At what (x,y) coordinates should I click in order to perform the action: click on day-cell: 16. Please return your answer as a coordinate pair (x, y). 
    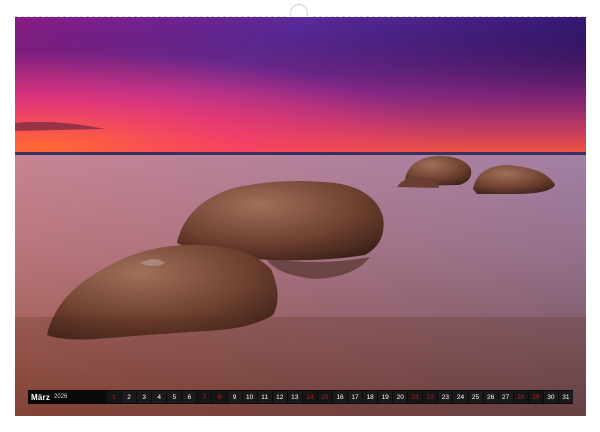
    Looking at the image, I should click on (339, 397).